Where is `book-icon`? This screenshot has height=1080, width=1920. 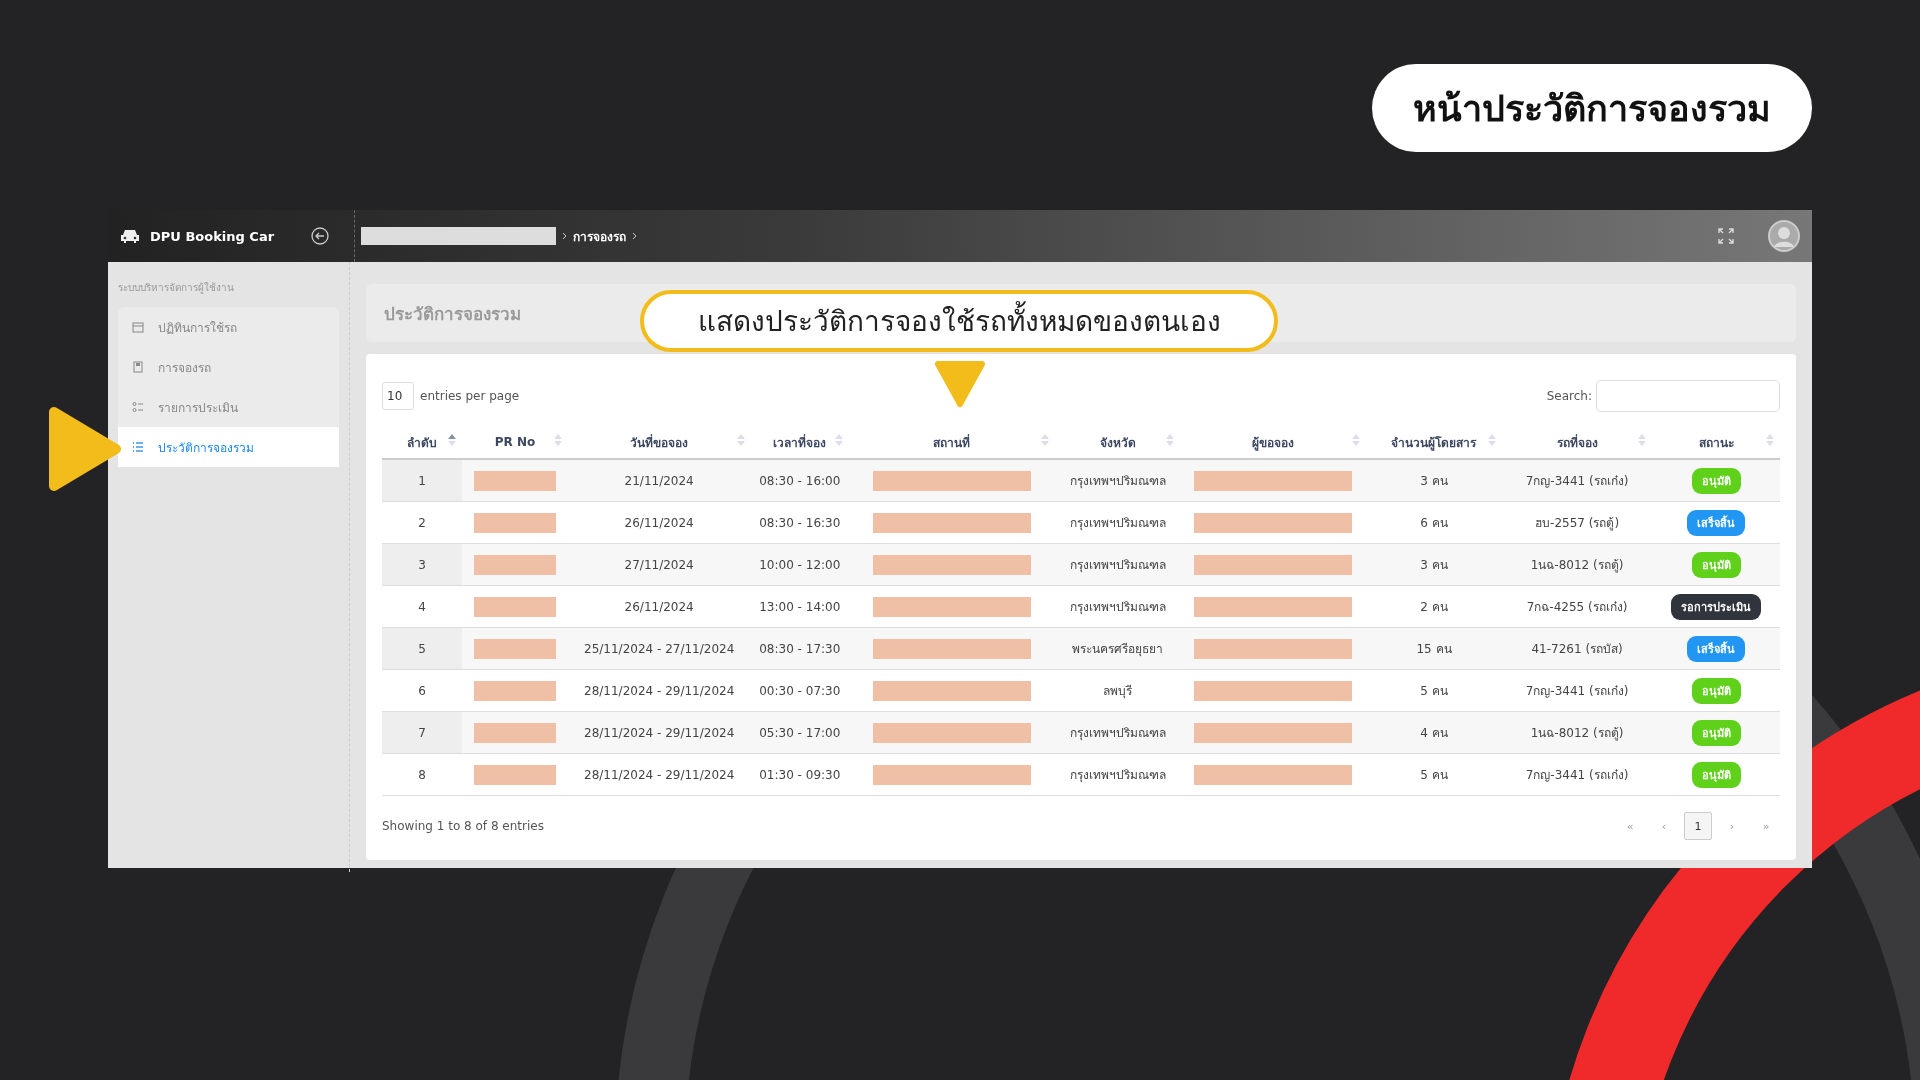 book-icon is located at coordinates (138, 367).